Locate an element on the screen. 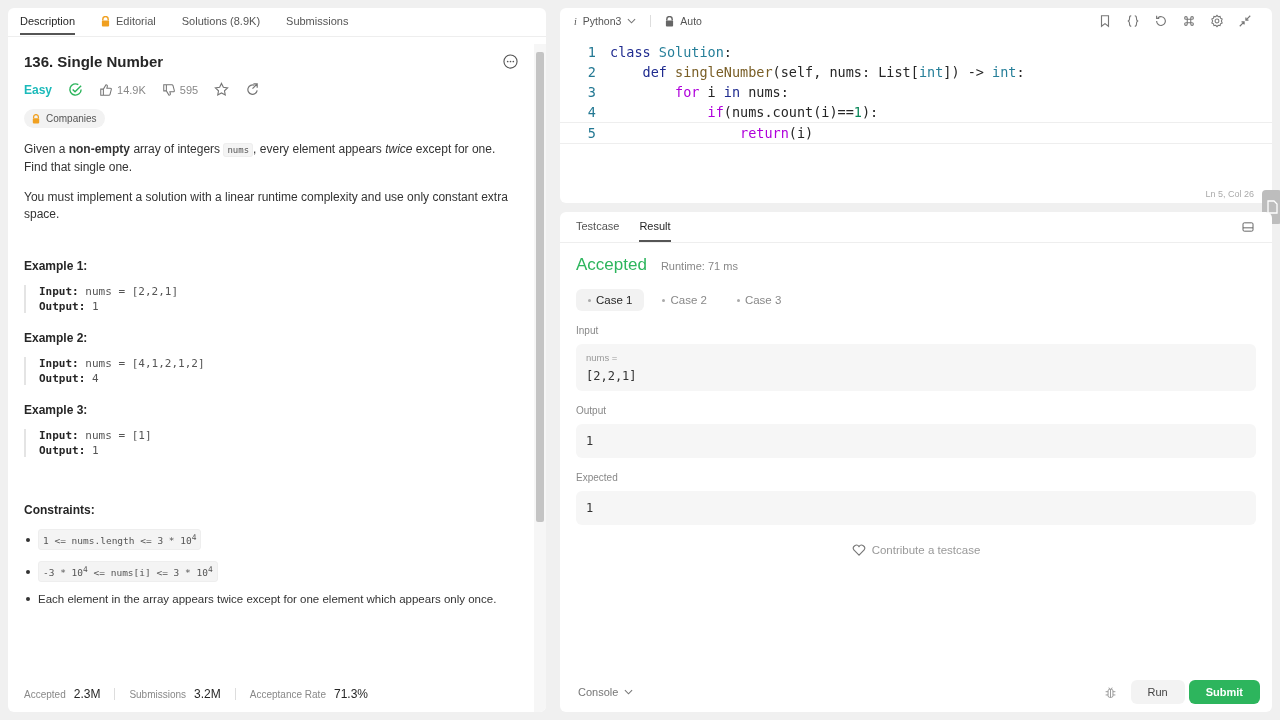 This screenshot has height=720, width=1280. example-output-text: Output: 4 is located at coordinates (69, 378).